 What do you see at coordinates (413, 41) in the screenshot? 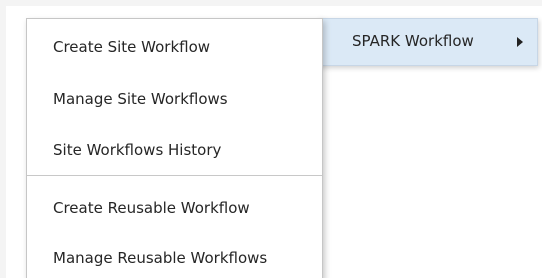
I see `menu-item-label: SPARK Workflow` at bounding box center [413, 41].